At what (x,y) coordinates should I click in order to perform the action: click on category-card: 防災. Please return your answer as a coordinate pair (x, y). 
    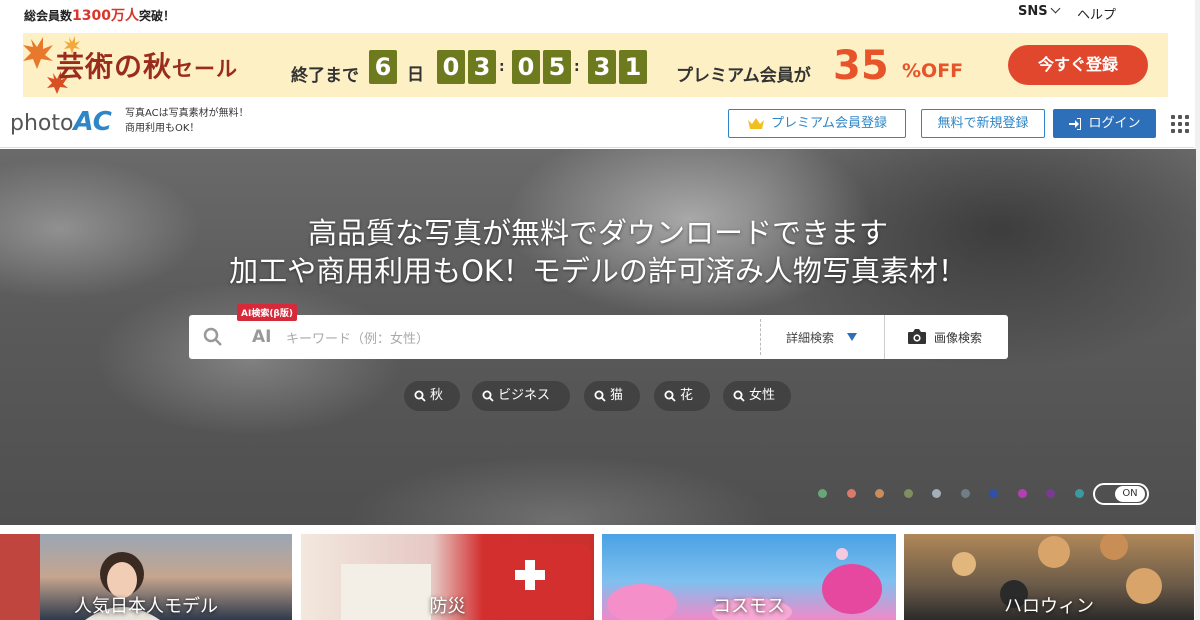
    Looking at the image, I should click on (447, 577).